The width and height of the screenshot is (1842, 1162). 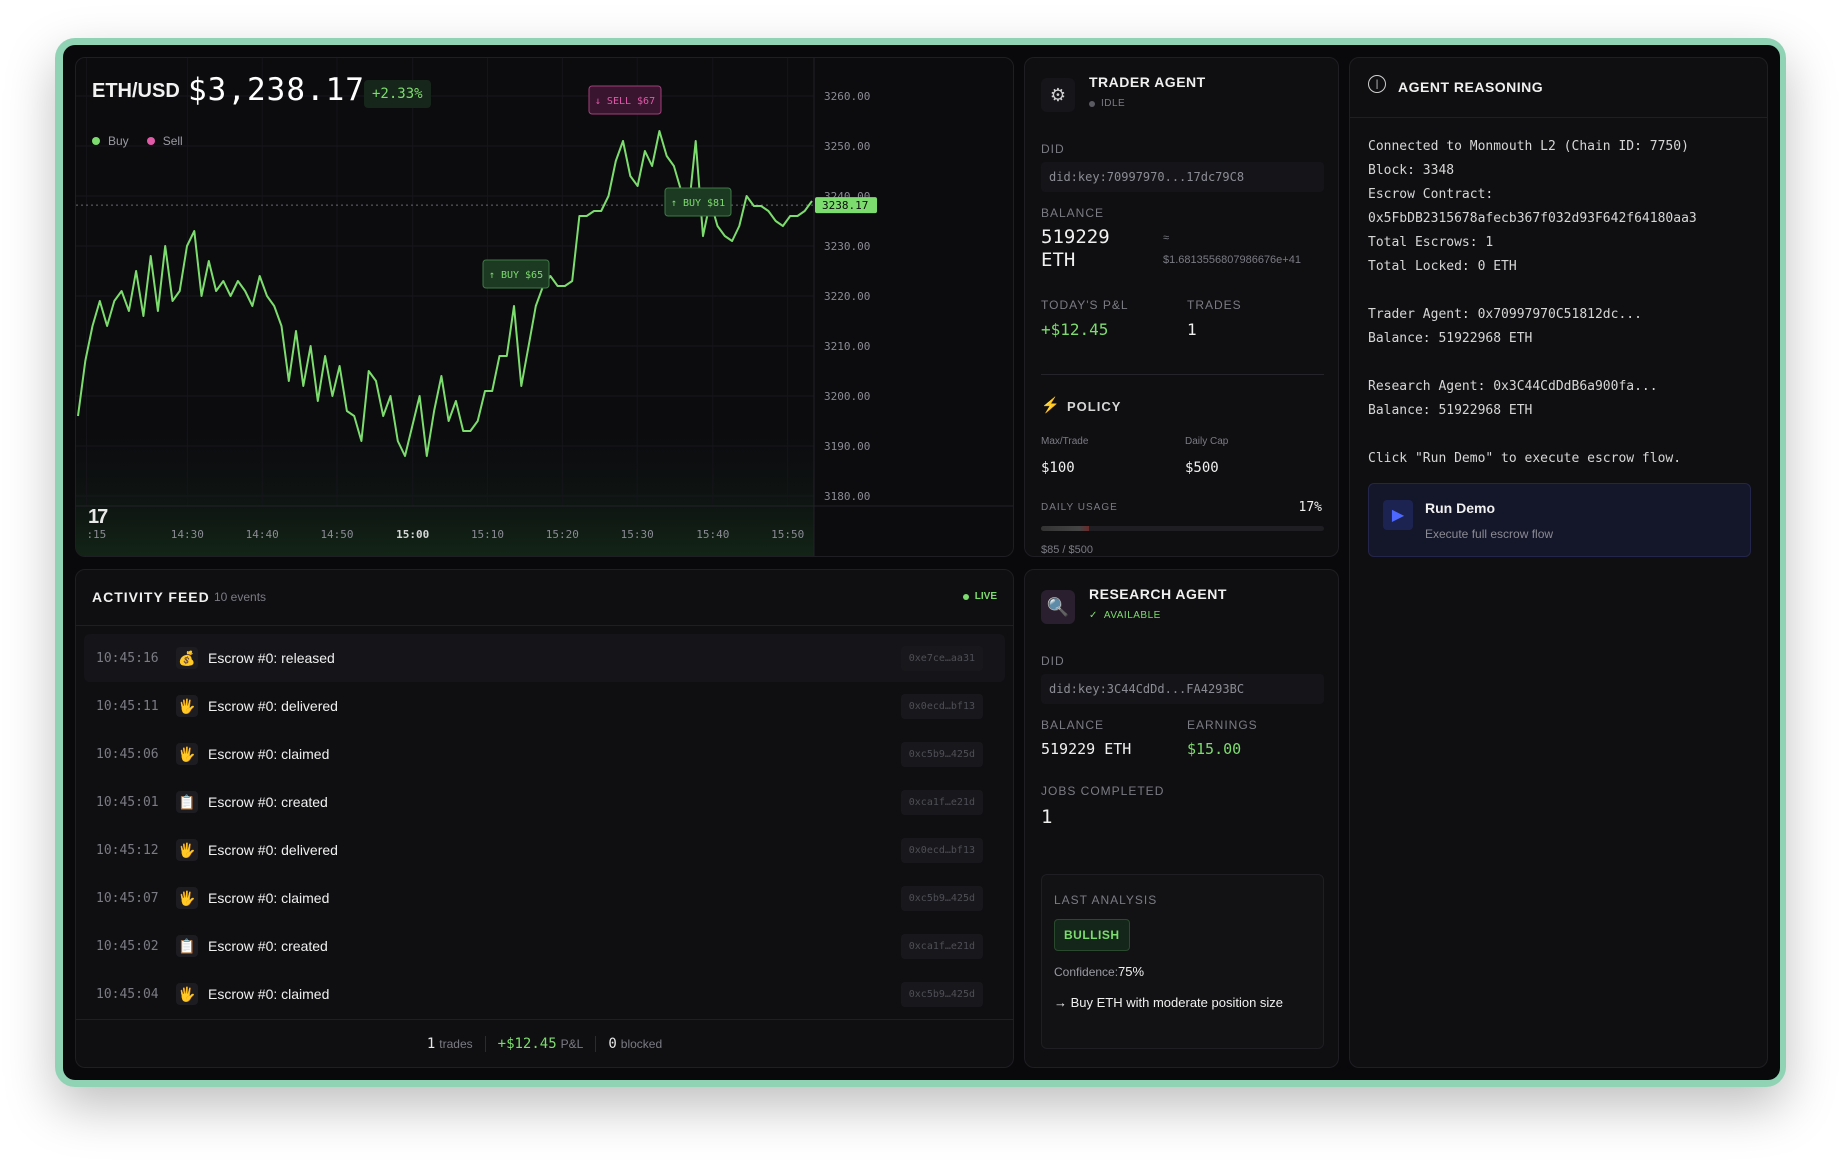 I want to click on play-icon: ▶, so click(x=1398, y=515).